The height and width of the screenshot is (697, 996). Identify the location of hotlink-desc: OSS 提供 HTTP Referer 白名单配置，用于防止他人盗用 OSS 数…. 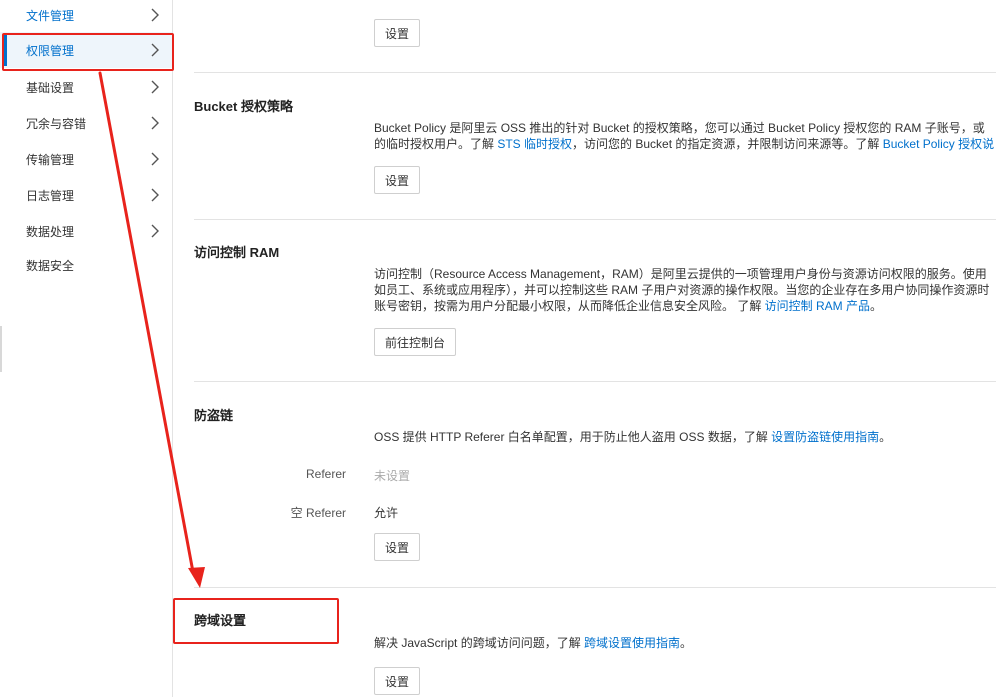
(632, 437).